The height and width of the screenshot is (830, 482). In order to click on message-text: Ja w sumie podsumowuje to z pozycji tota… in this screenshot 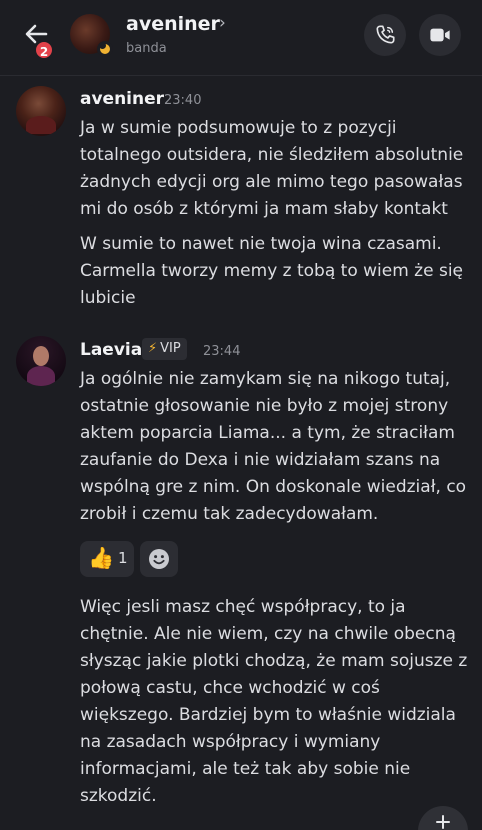, I will do `click(272, 168)`.